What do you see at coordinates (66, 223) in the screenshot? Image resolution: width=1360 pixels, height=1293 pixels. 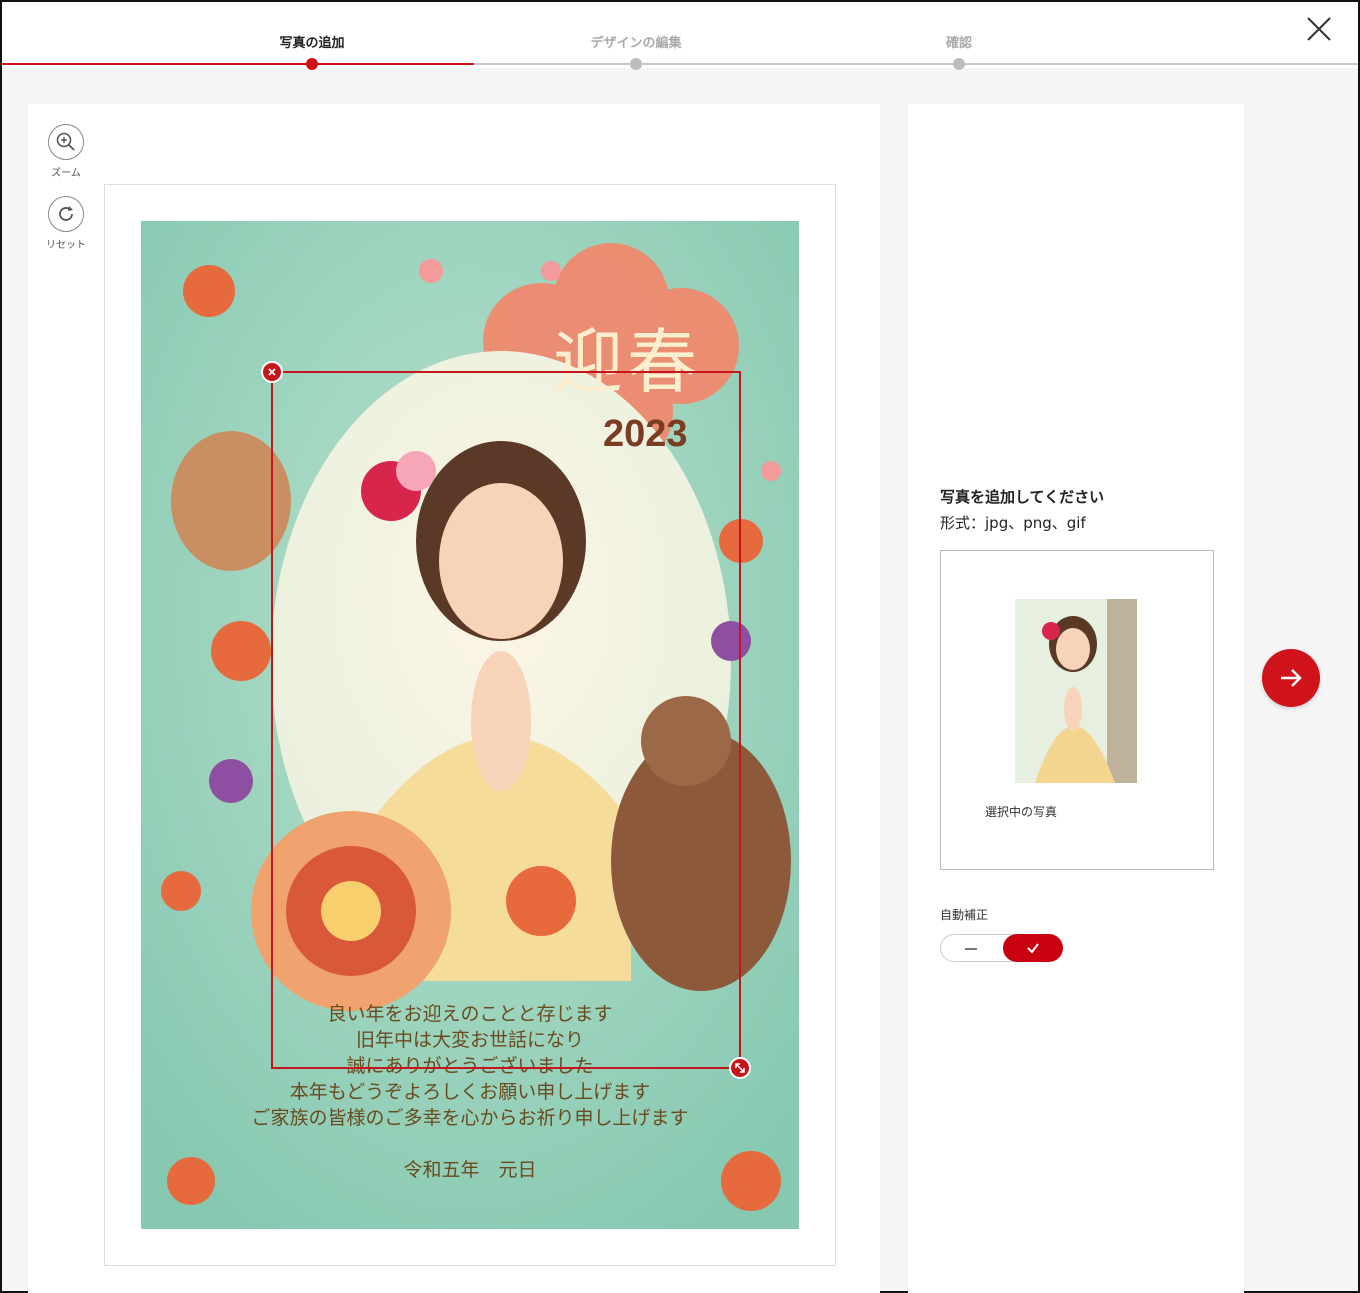 I see `reset-button: リセット` at bounding box center [66, 223].